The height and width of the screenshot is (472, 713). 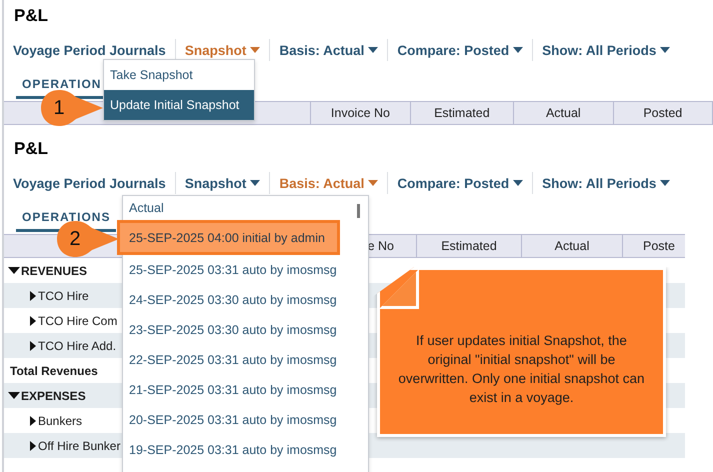 What do you see at coordinates (245, 360) in the screenshot?
I see `menu-item: 22-SEP-2025 03:31 auto by imosmsg` at bounding box center [245, 360].